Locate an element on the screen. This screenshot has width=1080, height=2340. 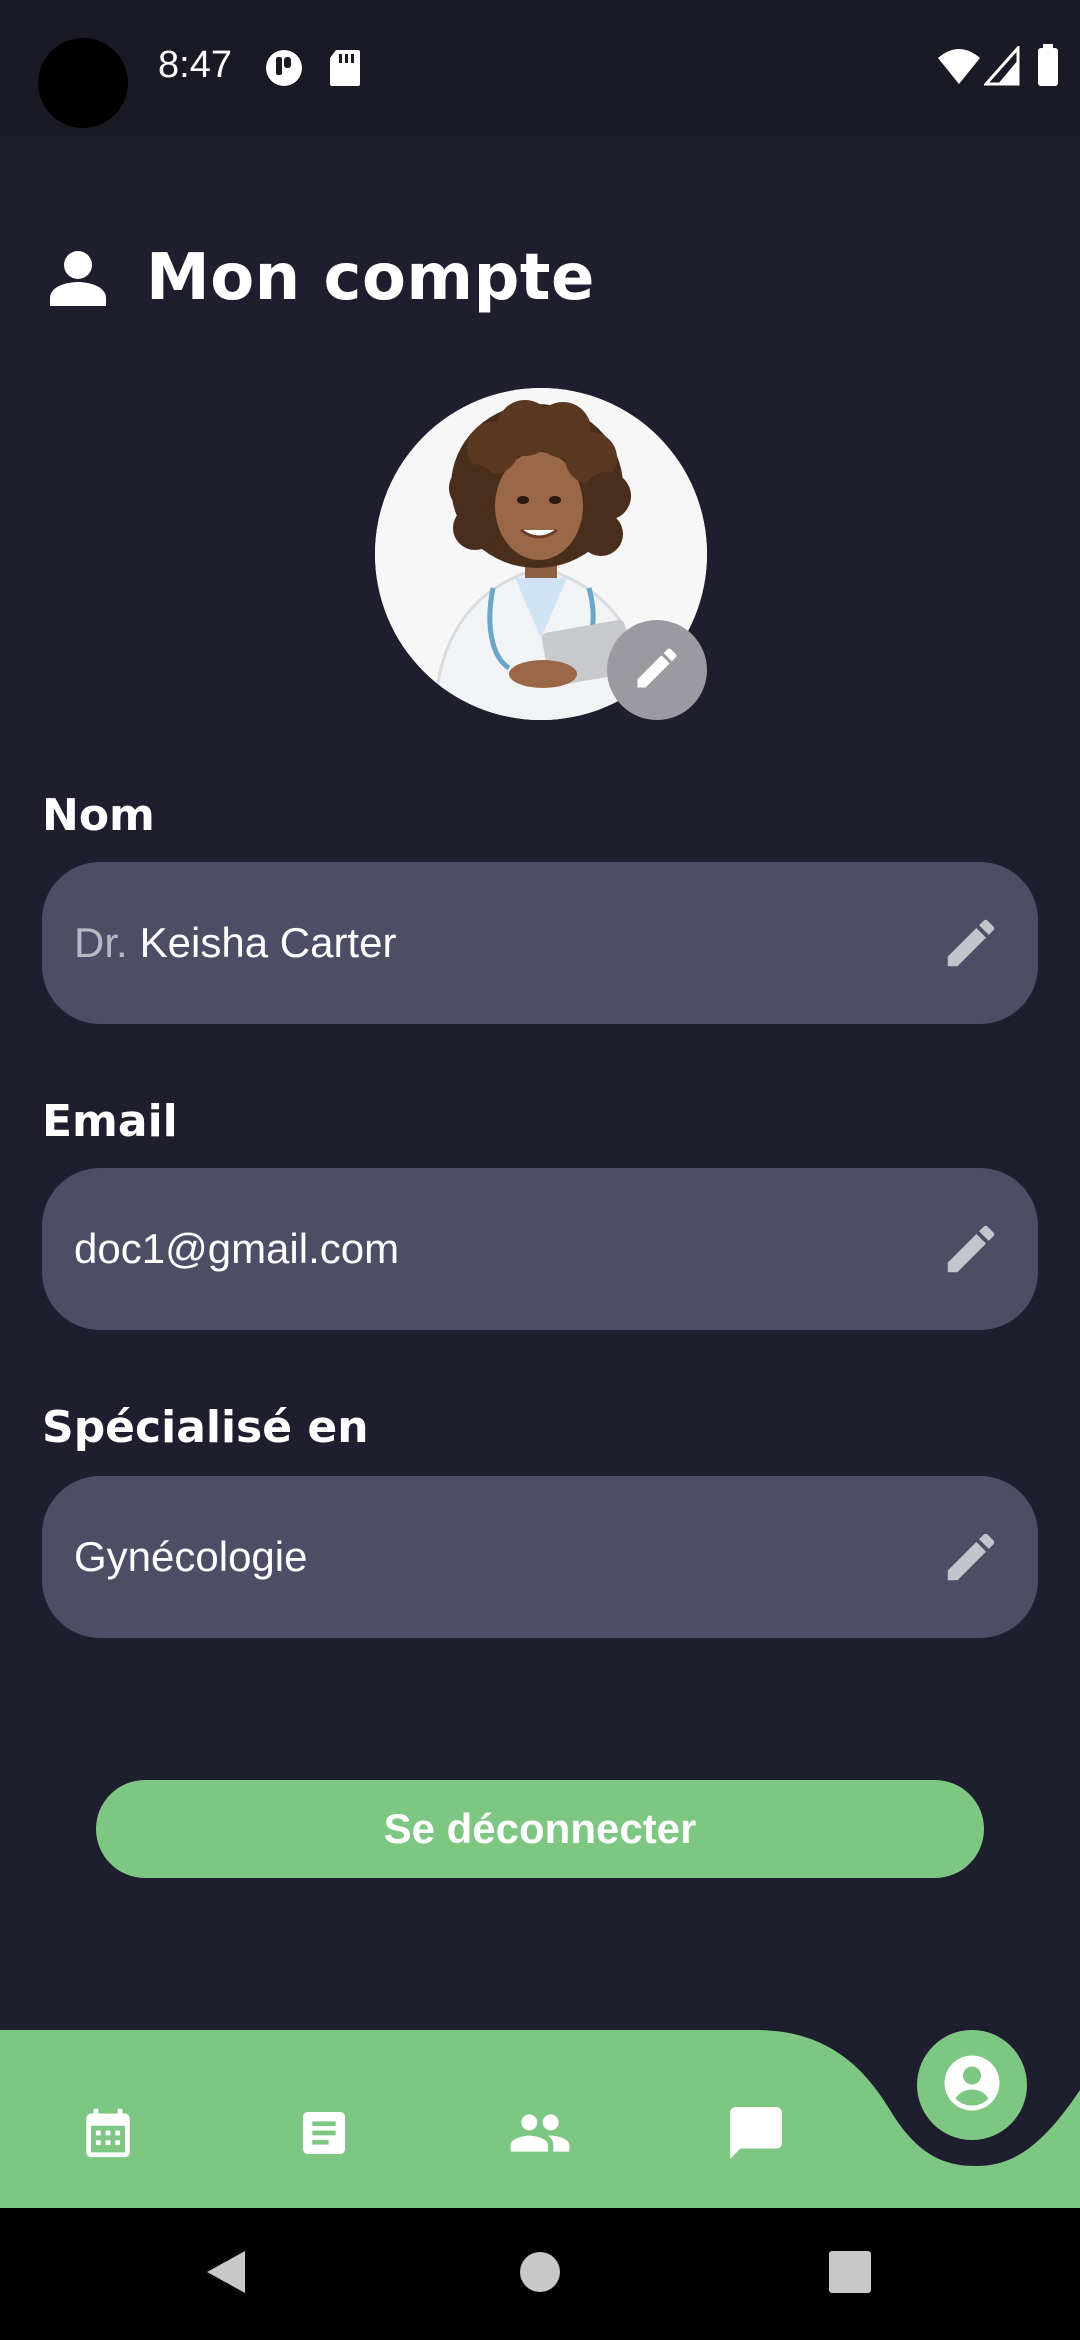
cellular-signal-icon is located at coordinates (1001, 67).